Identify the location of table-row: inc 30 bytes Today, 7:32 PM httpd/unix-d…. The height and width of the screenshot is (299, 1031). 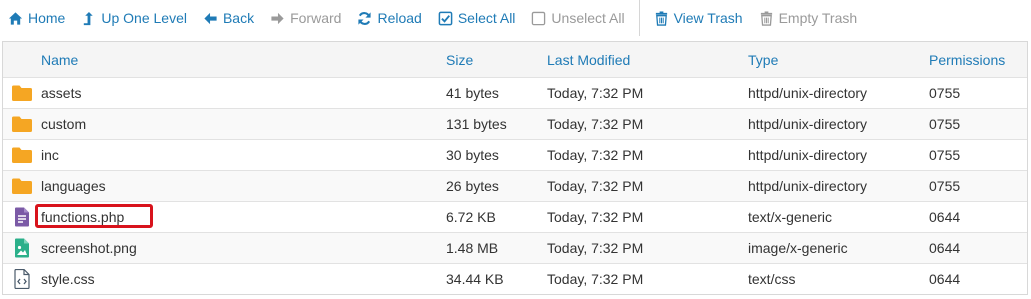
(515, 154).